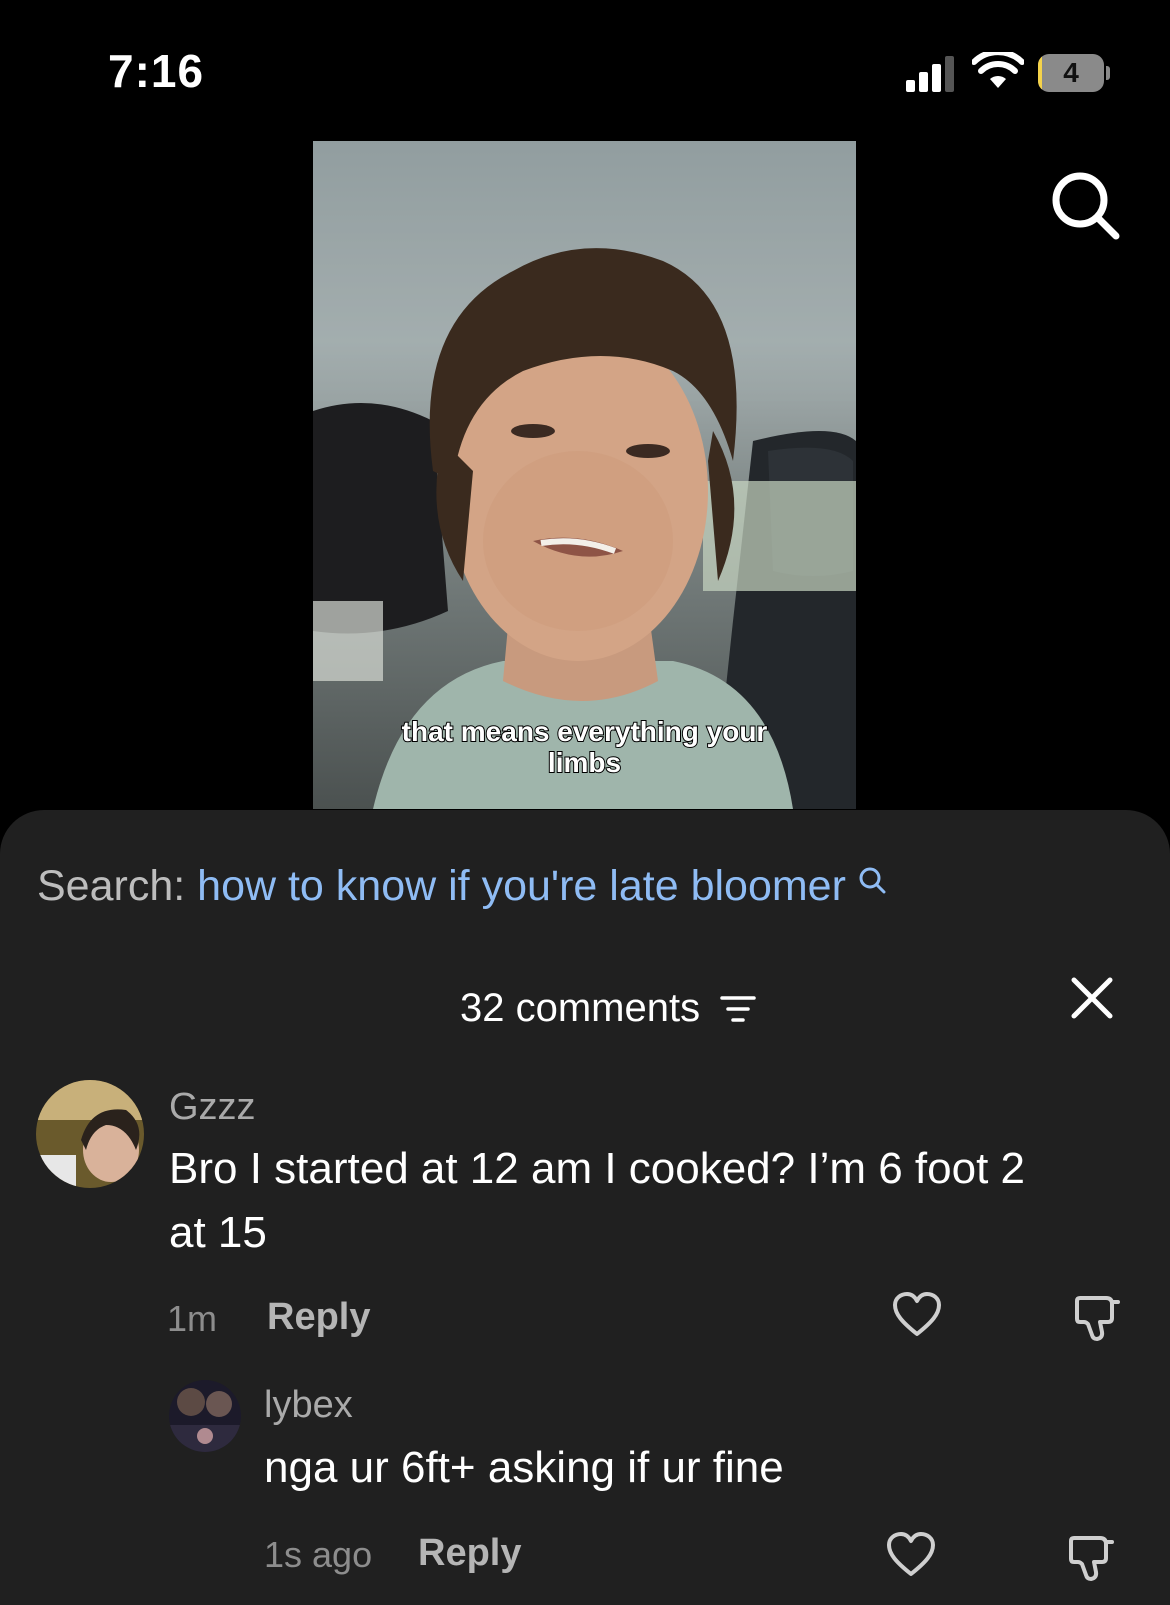  I want to click on battery-level: 4, so click(1071, 72).